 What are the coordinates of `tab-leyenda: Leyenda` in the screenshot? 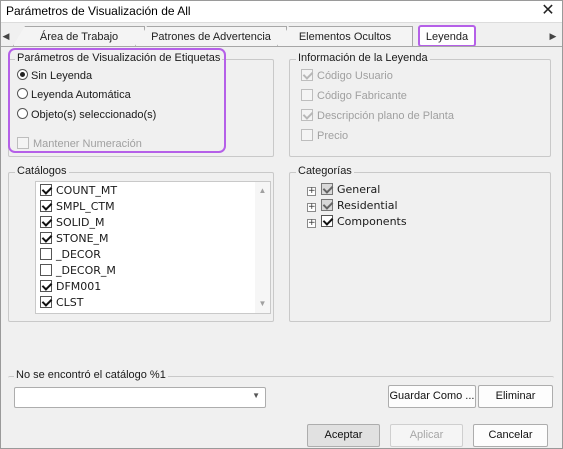 It's located at (447, 36).